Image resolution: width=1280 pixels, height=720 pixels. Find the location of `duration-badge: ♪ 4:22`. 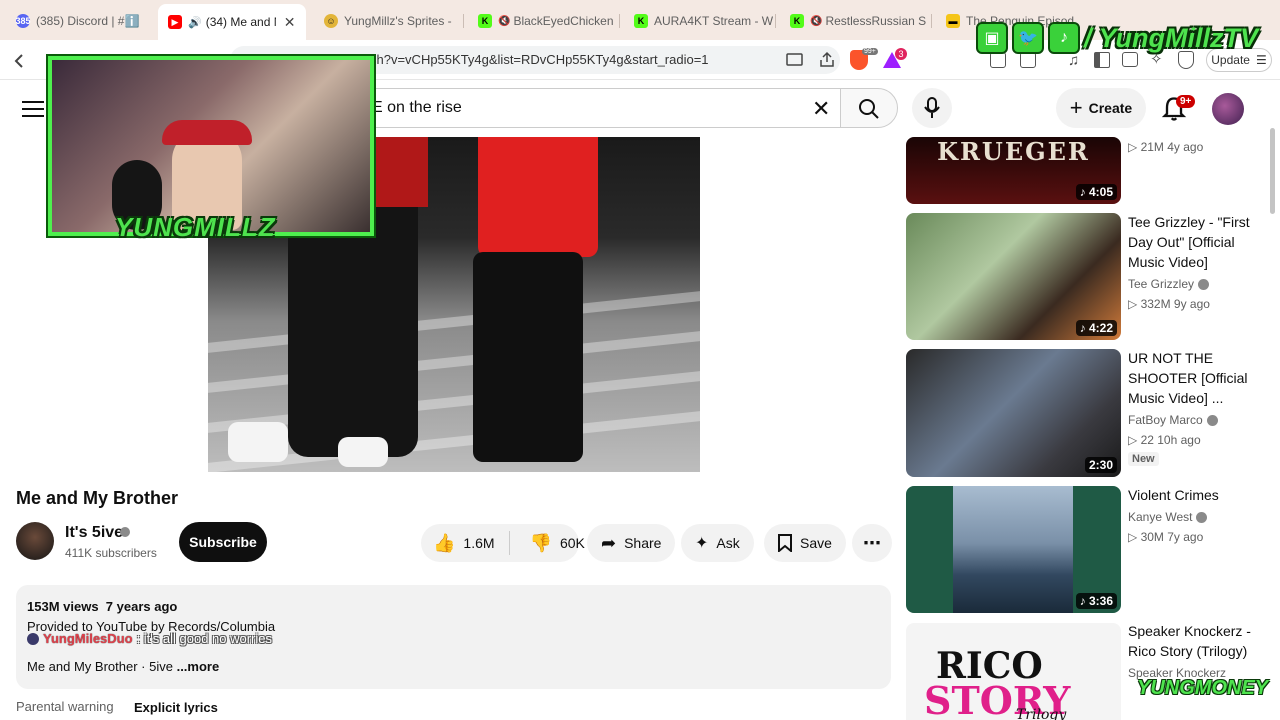

duration-badge: ♪ 4:22 is located at coordinates (1096, 328).